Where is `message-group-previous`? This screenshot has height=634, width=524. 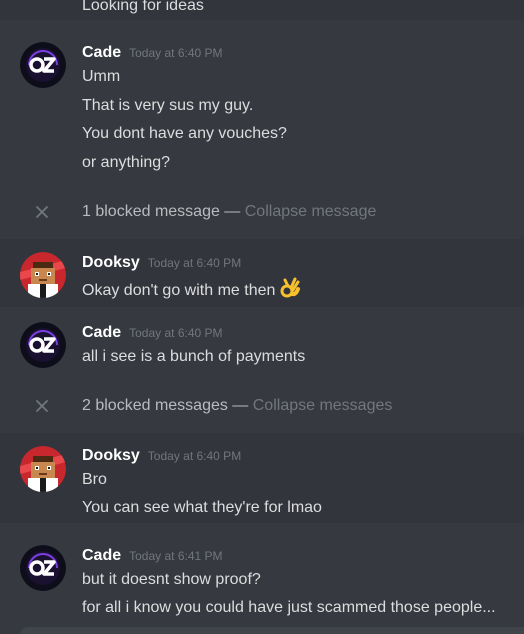
message-group-previous is located at coordinates (262, 10).